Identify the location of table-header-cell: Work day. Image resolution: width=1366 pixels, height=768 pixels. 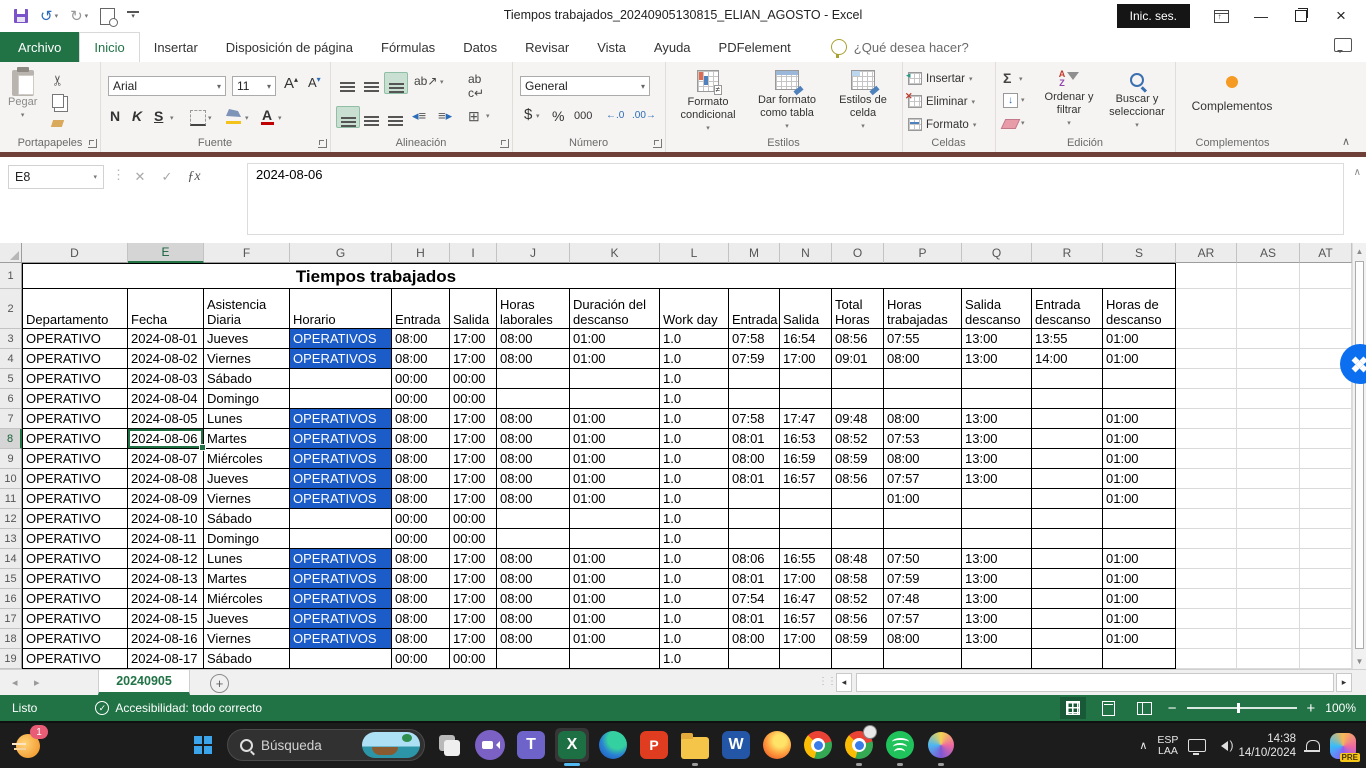
(694, 309).